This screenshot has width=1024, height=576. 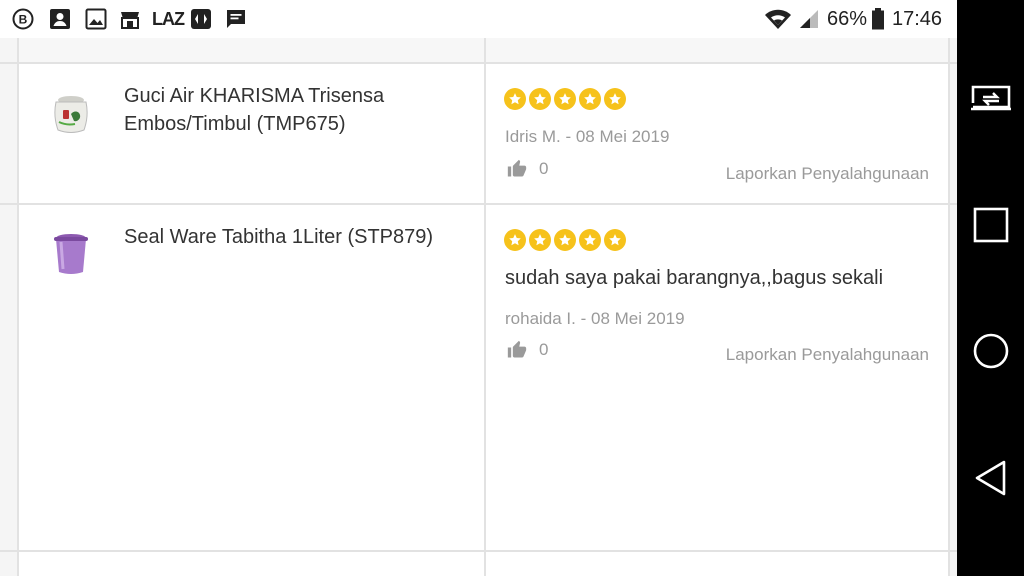 I want to click on svg-text: B, so click(x=23, y=20).